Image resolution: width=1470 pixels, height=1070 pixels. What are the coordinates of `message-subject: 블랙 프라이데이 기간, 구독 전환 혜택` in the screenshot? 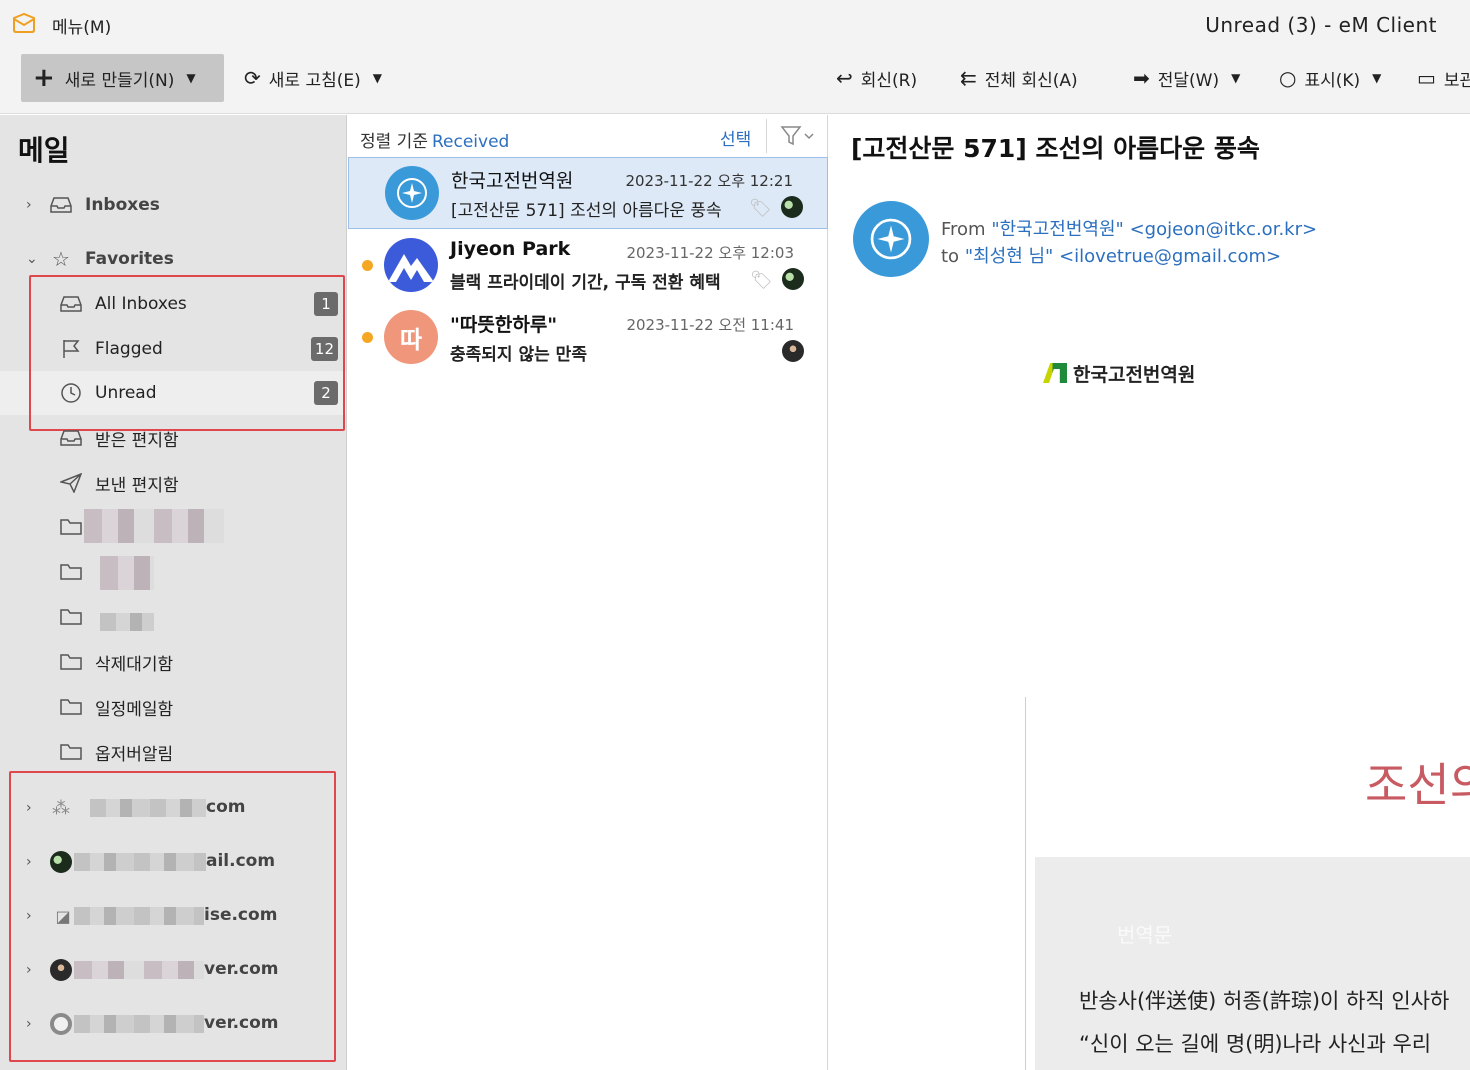 It's located at (585, 283).